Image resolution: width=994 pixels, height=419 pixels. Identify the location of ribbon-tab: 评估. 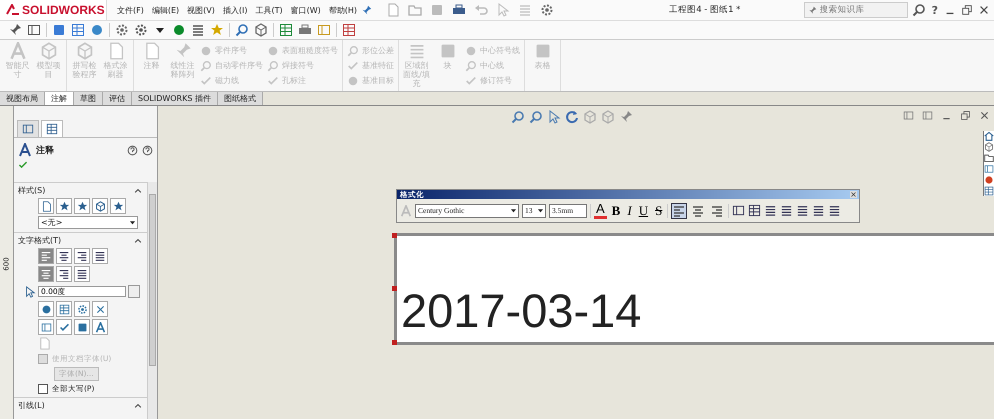
(117, 98).